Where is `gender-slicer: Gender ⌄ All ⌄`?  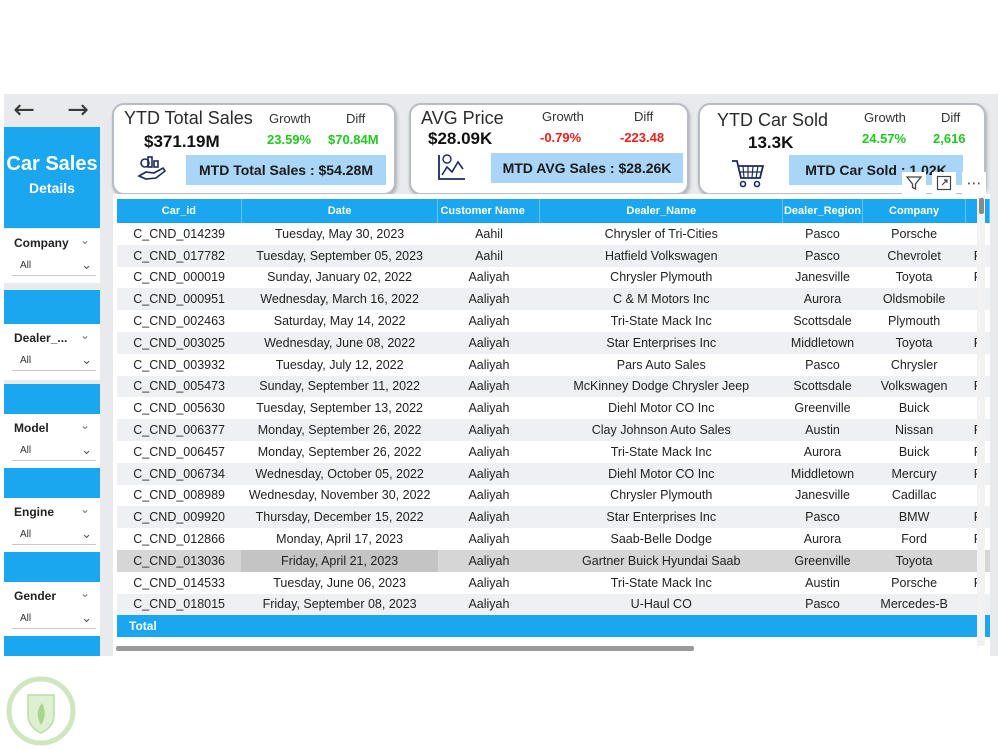
gender-slicer: Gender ⌄ All ⌄ is located at coordinates (52, 609).